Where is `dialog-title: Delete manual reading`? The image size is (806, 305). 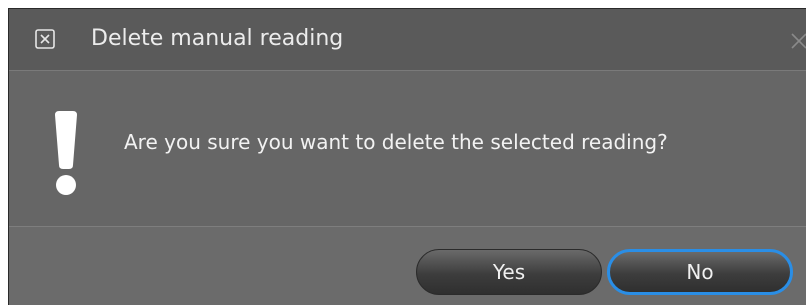
dialog-title: Delete manual reading is located at coordinates (217, 38).